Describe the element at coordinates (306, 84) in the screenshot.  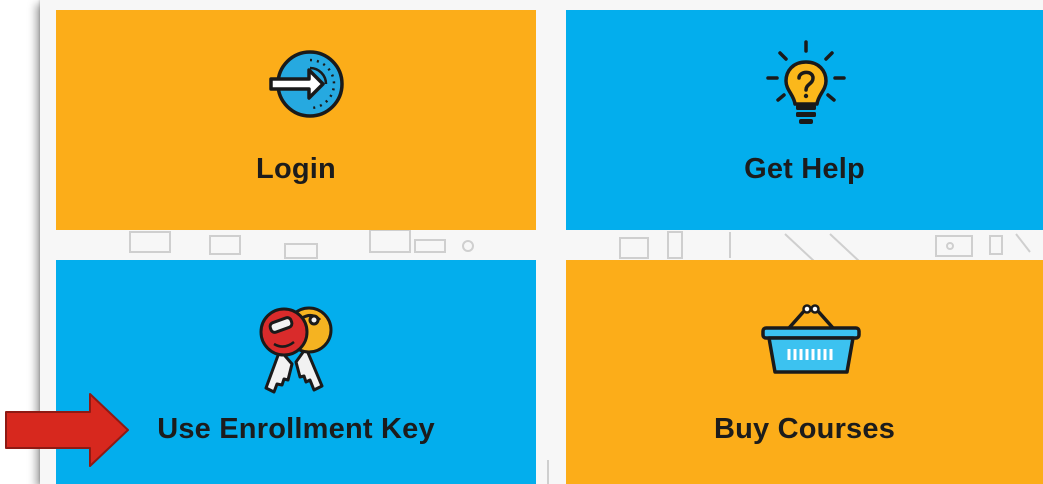
I see `login-arrow-circle-icon` at that location.